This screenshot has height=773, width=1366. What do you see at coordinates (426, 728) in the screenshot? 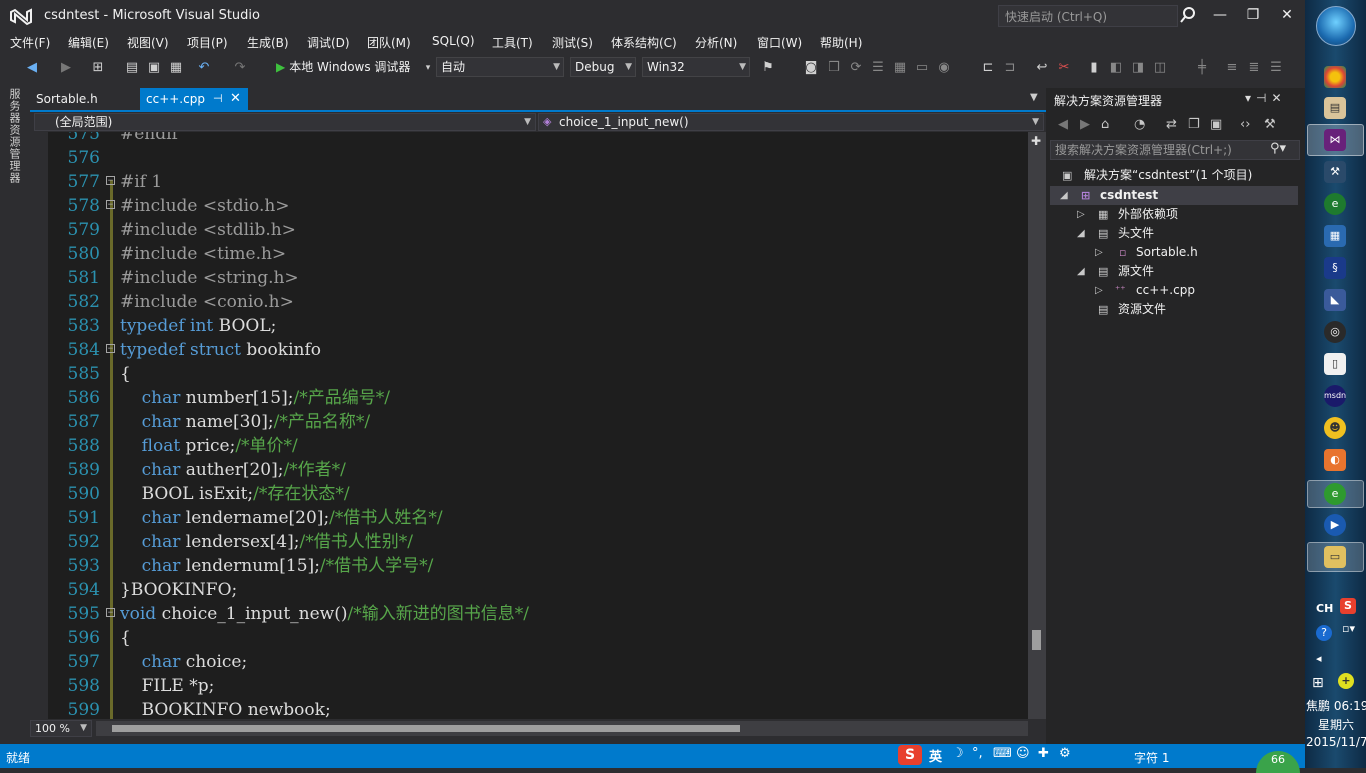
I see `horizontal-scroll-thumb` at bounding box center [426, 728].